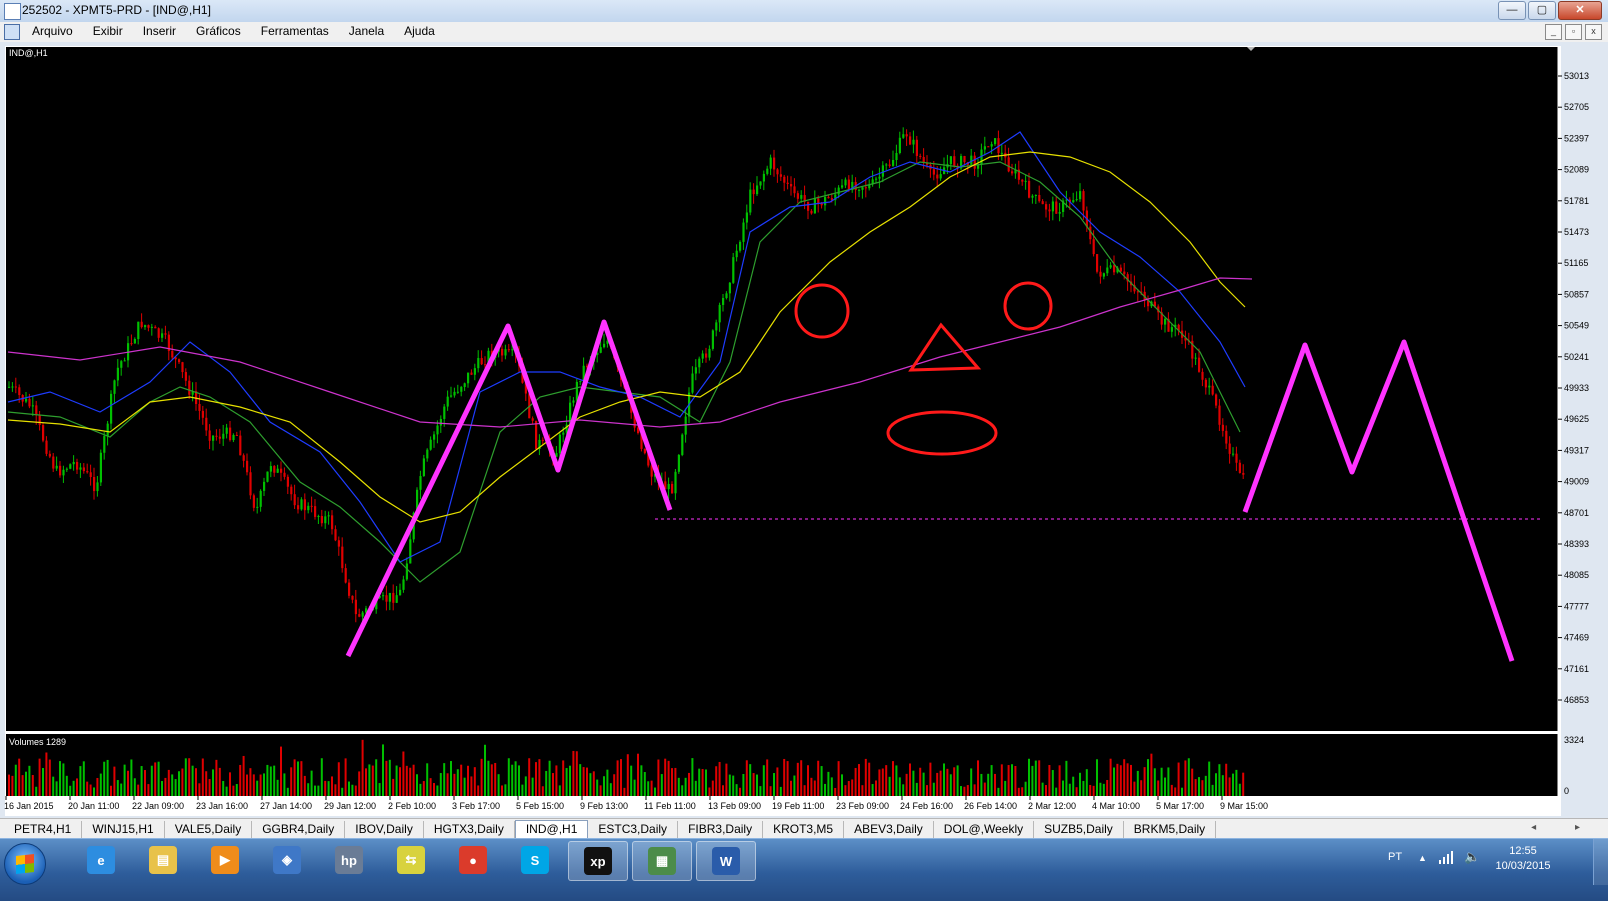 This screenshot has width=1608, height=901. I want to click on price-label: 52397, so click(1576, 138).